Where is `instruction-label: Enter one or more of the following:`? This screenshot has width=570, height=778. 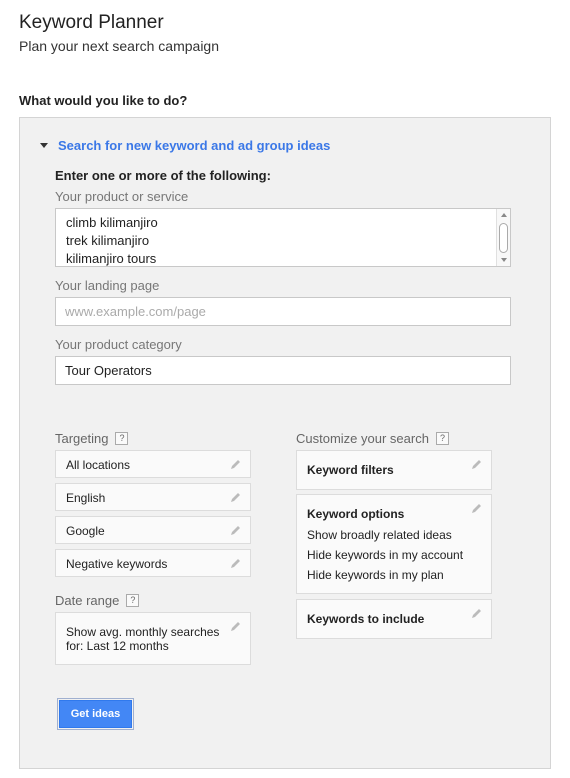
instruction-label: Enter one or more of the following: is located at coordinates (163, 175).